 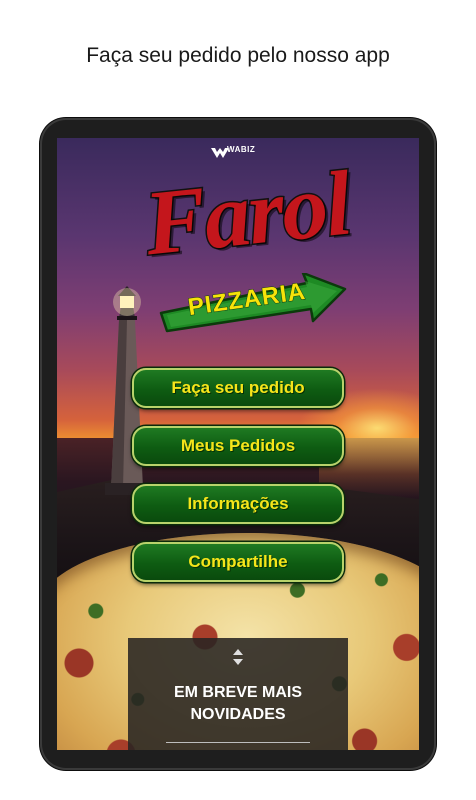 I want to click on news-panel: EM BREVE MAIS NOVIDADES, so click(x=238, y=694).